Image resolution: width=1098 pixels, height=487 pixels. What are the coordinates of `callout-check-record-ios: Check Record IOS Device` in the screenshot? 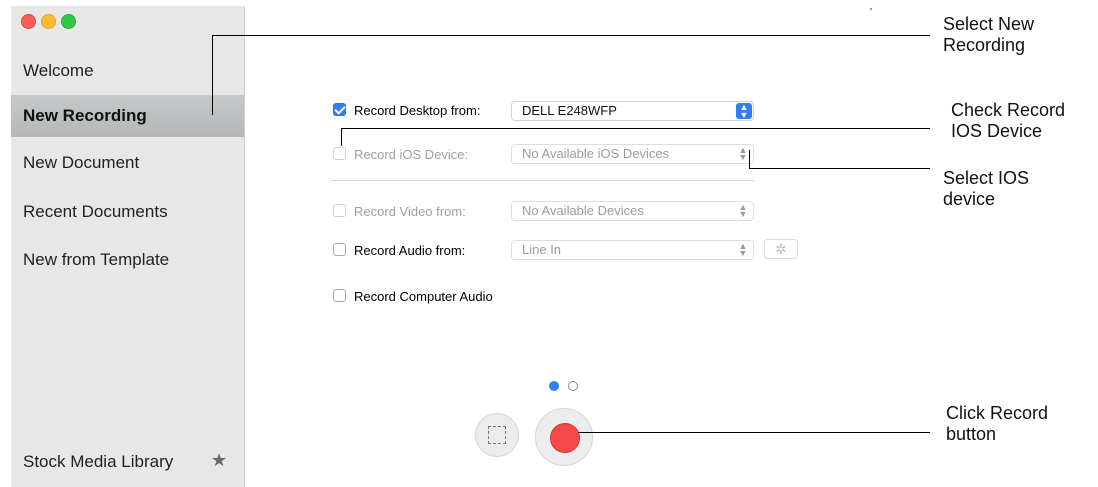 It's located at (1008, 120).